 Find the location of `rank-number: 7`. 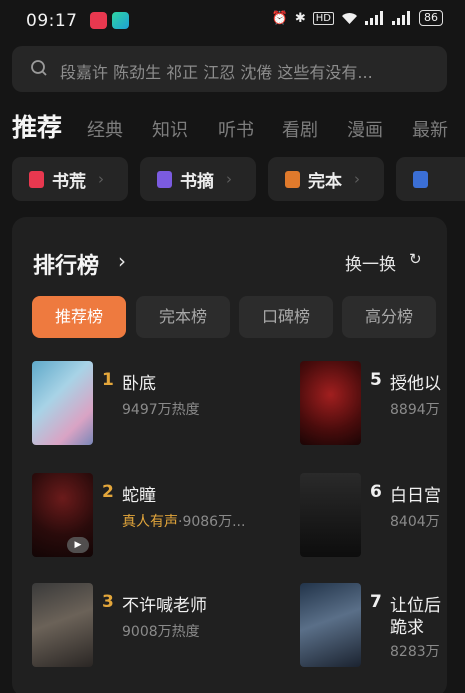

rank-number: 7 is located at coordinates (376, 602).